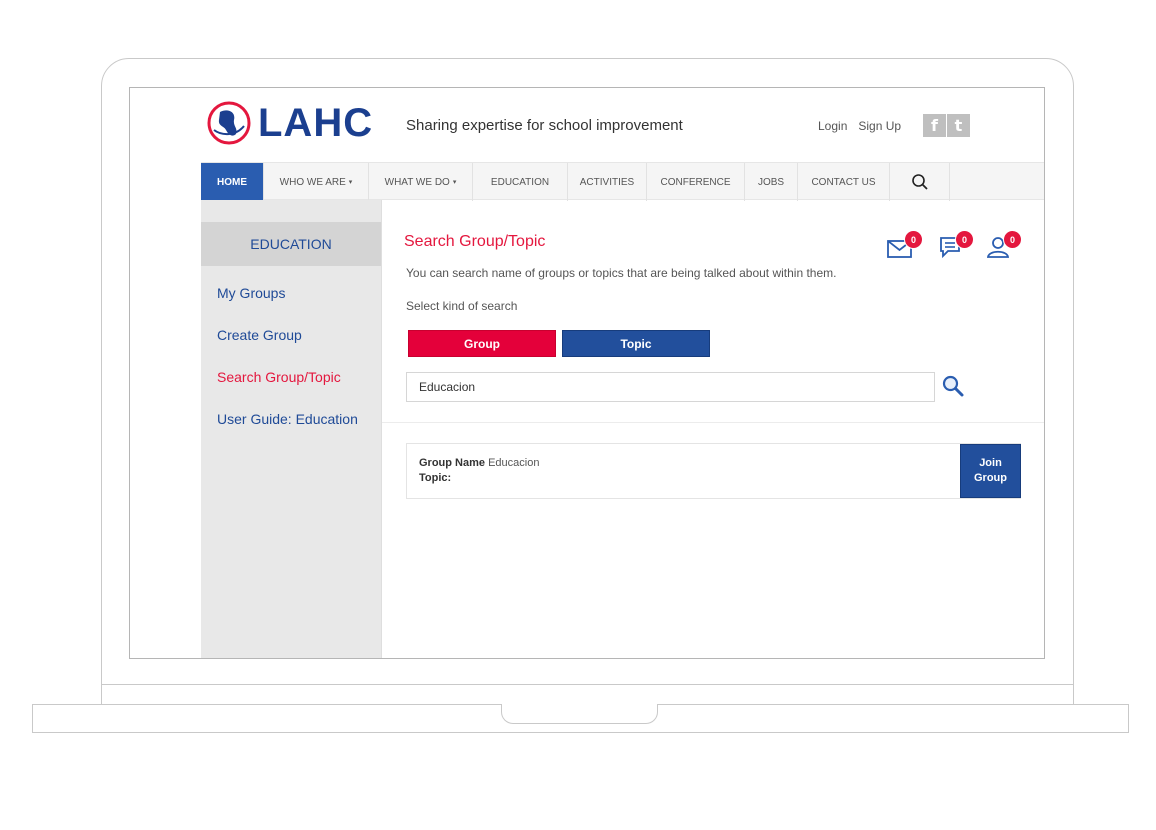  Describe the element at coordinates (229, 123) in the screenshot. I see `globe-logo-icon` at that location.